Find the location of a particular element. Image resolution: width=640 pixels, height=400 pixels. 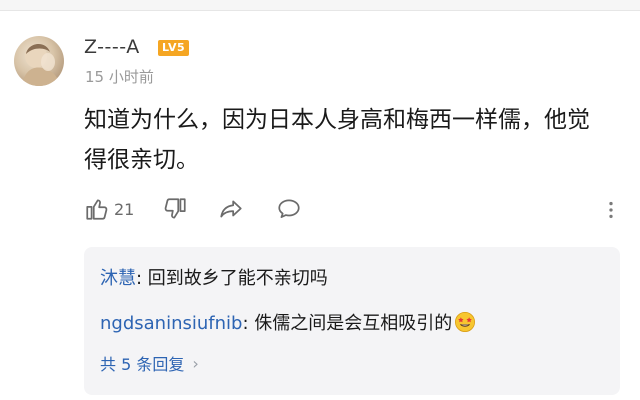

reply-item: ngdsaninsiufnib: 侏儒之间是会互相吸引的 is located at coordinates (288, 323).